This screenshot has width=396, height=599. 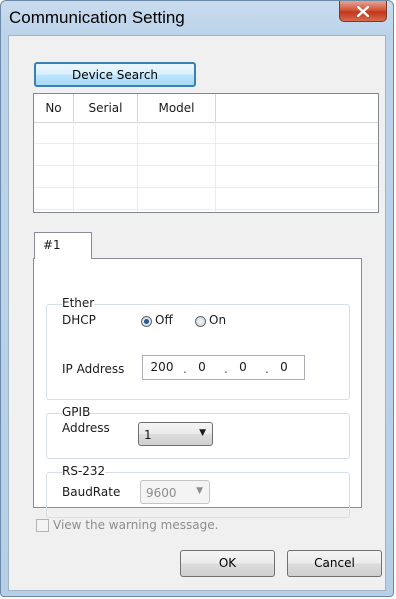 What do you see at coordinates (223, 367) in the screenshot?
I see `ip-address-field: 200 . 0 . 0 . 0` at bounding box center [223, 367].